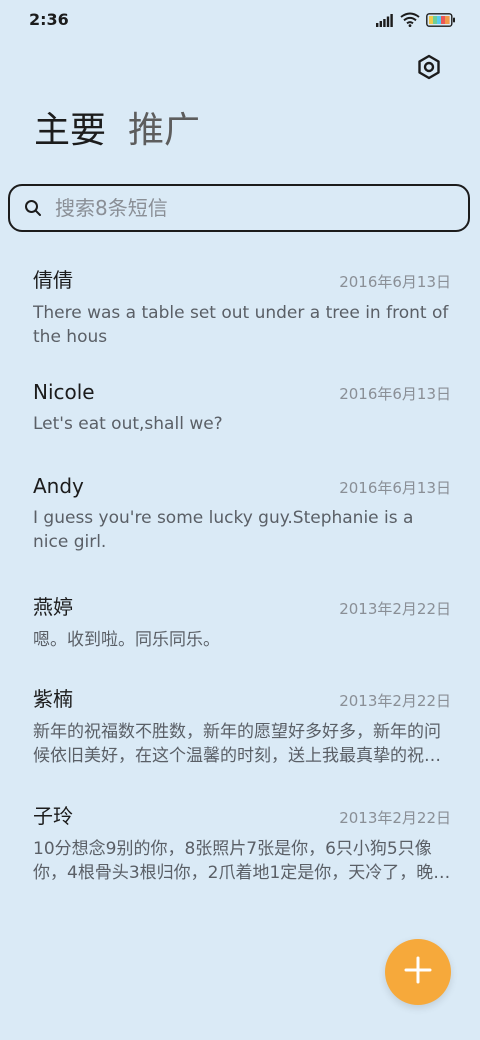 This screenshot has width=480, height=1040. Describe the element at coordinates (53, 699) in the screenshot. I see `contact-name: 紫楠` at that location.